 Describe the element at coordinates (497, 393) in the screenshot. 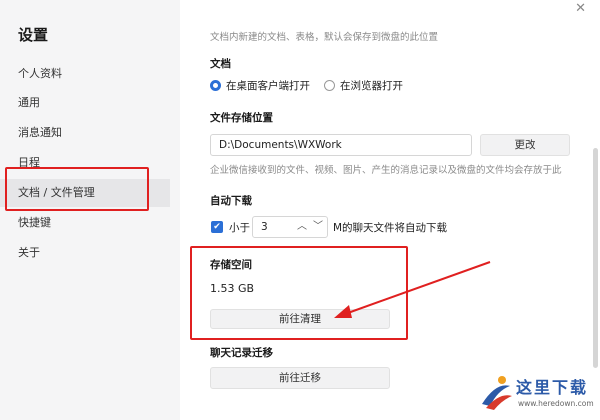

I see `watermark-logo-icon` at that location.